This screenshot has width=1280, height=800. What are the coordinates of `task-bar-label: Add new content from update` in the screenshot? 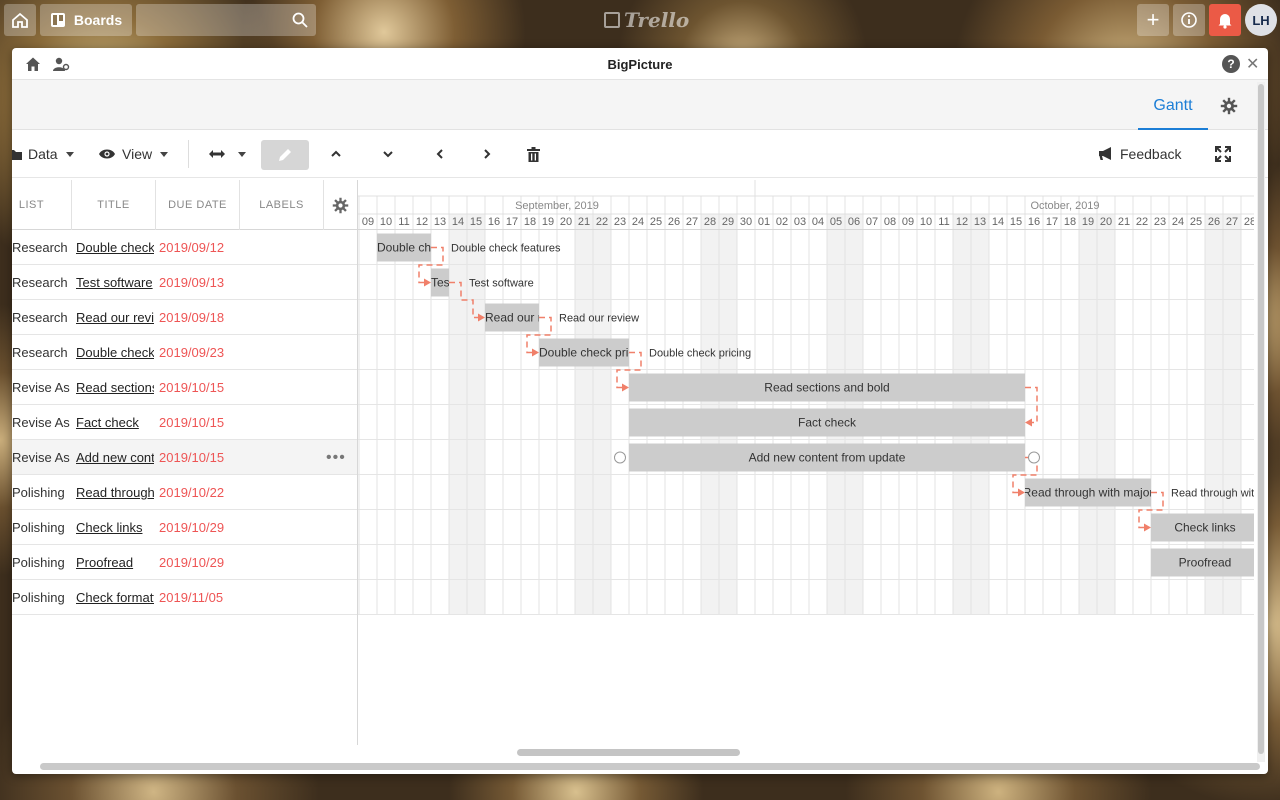 It's located at (827, 458).